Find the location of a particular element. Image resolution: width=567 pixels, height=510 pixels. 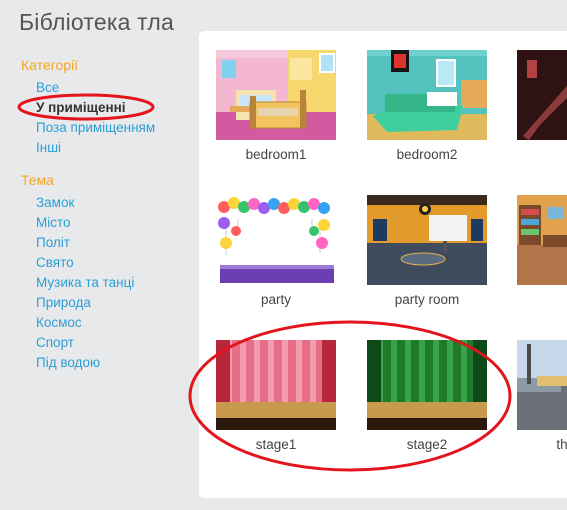

backdrop-name: party is located at coordinates (275, 299).